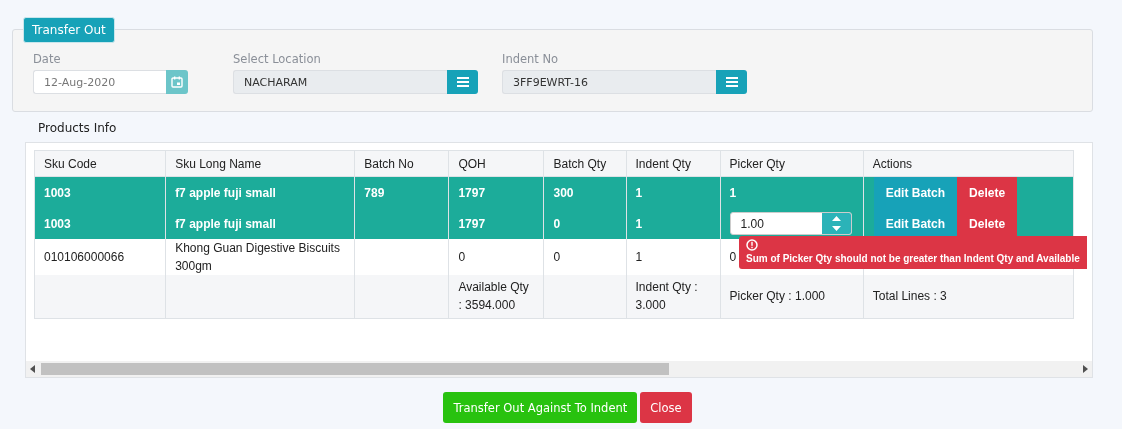 The image size is (1122, 429). What do you see at coordinates (99, 82) in the screenshot?
I see `date-field: 12-Aug-2020` at bounding box center [99, 82].